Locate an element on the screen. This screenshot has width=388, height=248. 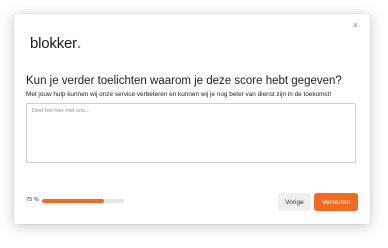
progress-label: 75 % is located at coordinates (32, 200).